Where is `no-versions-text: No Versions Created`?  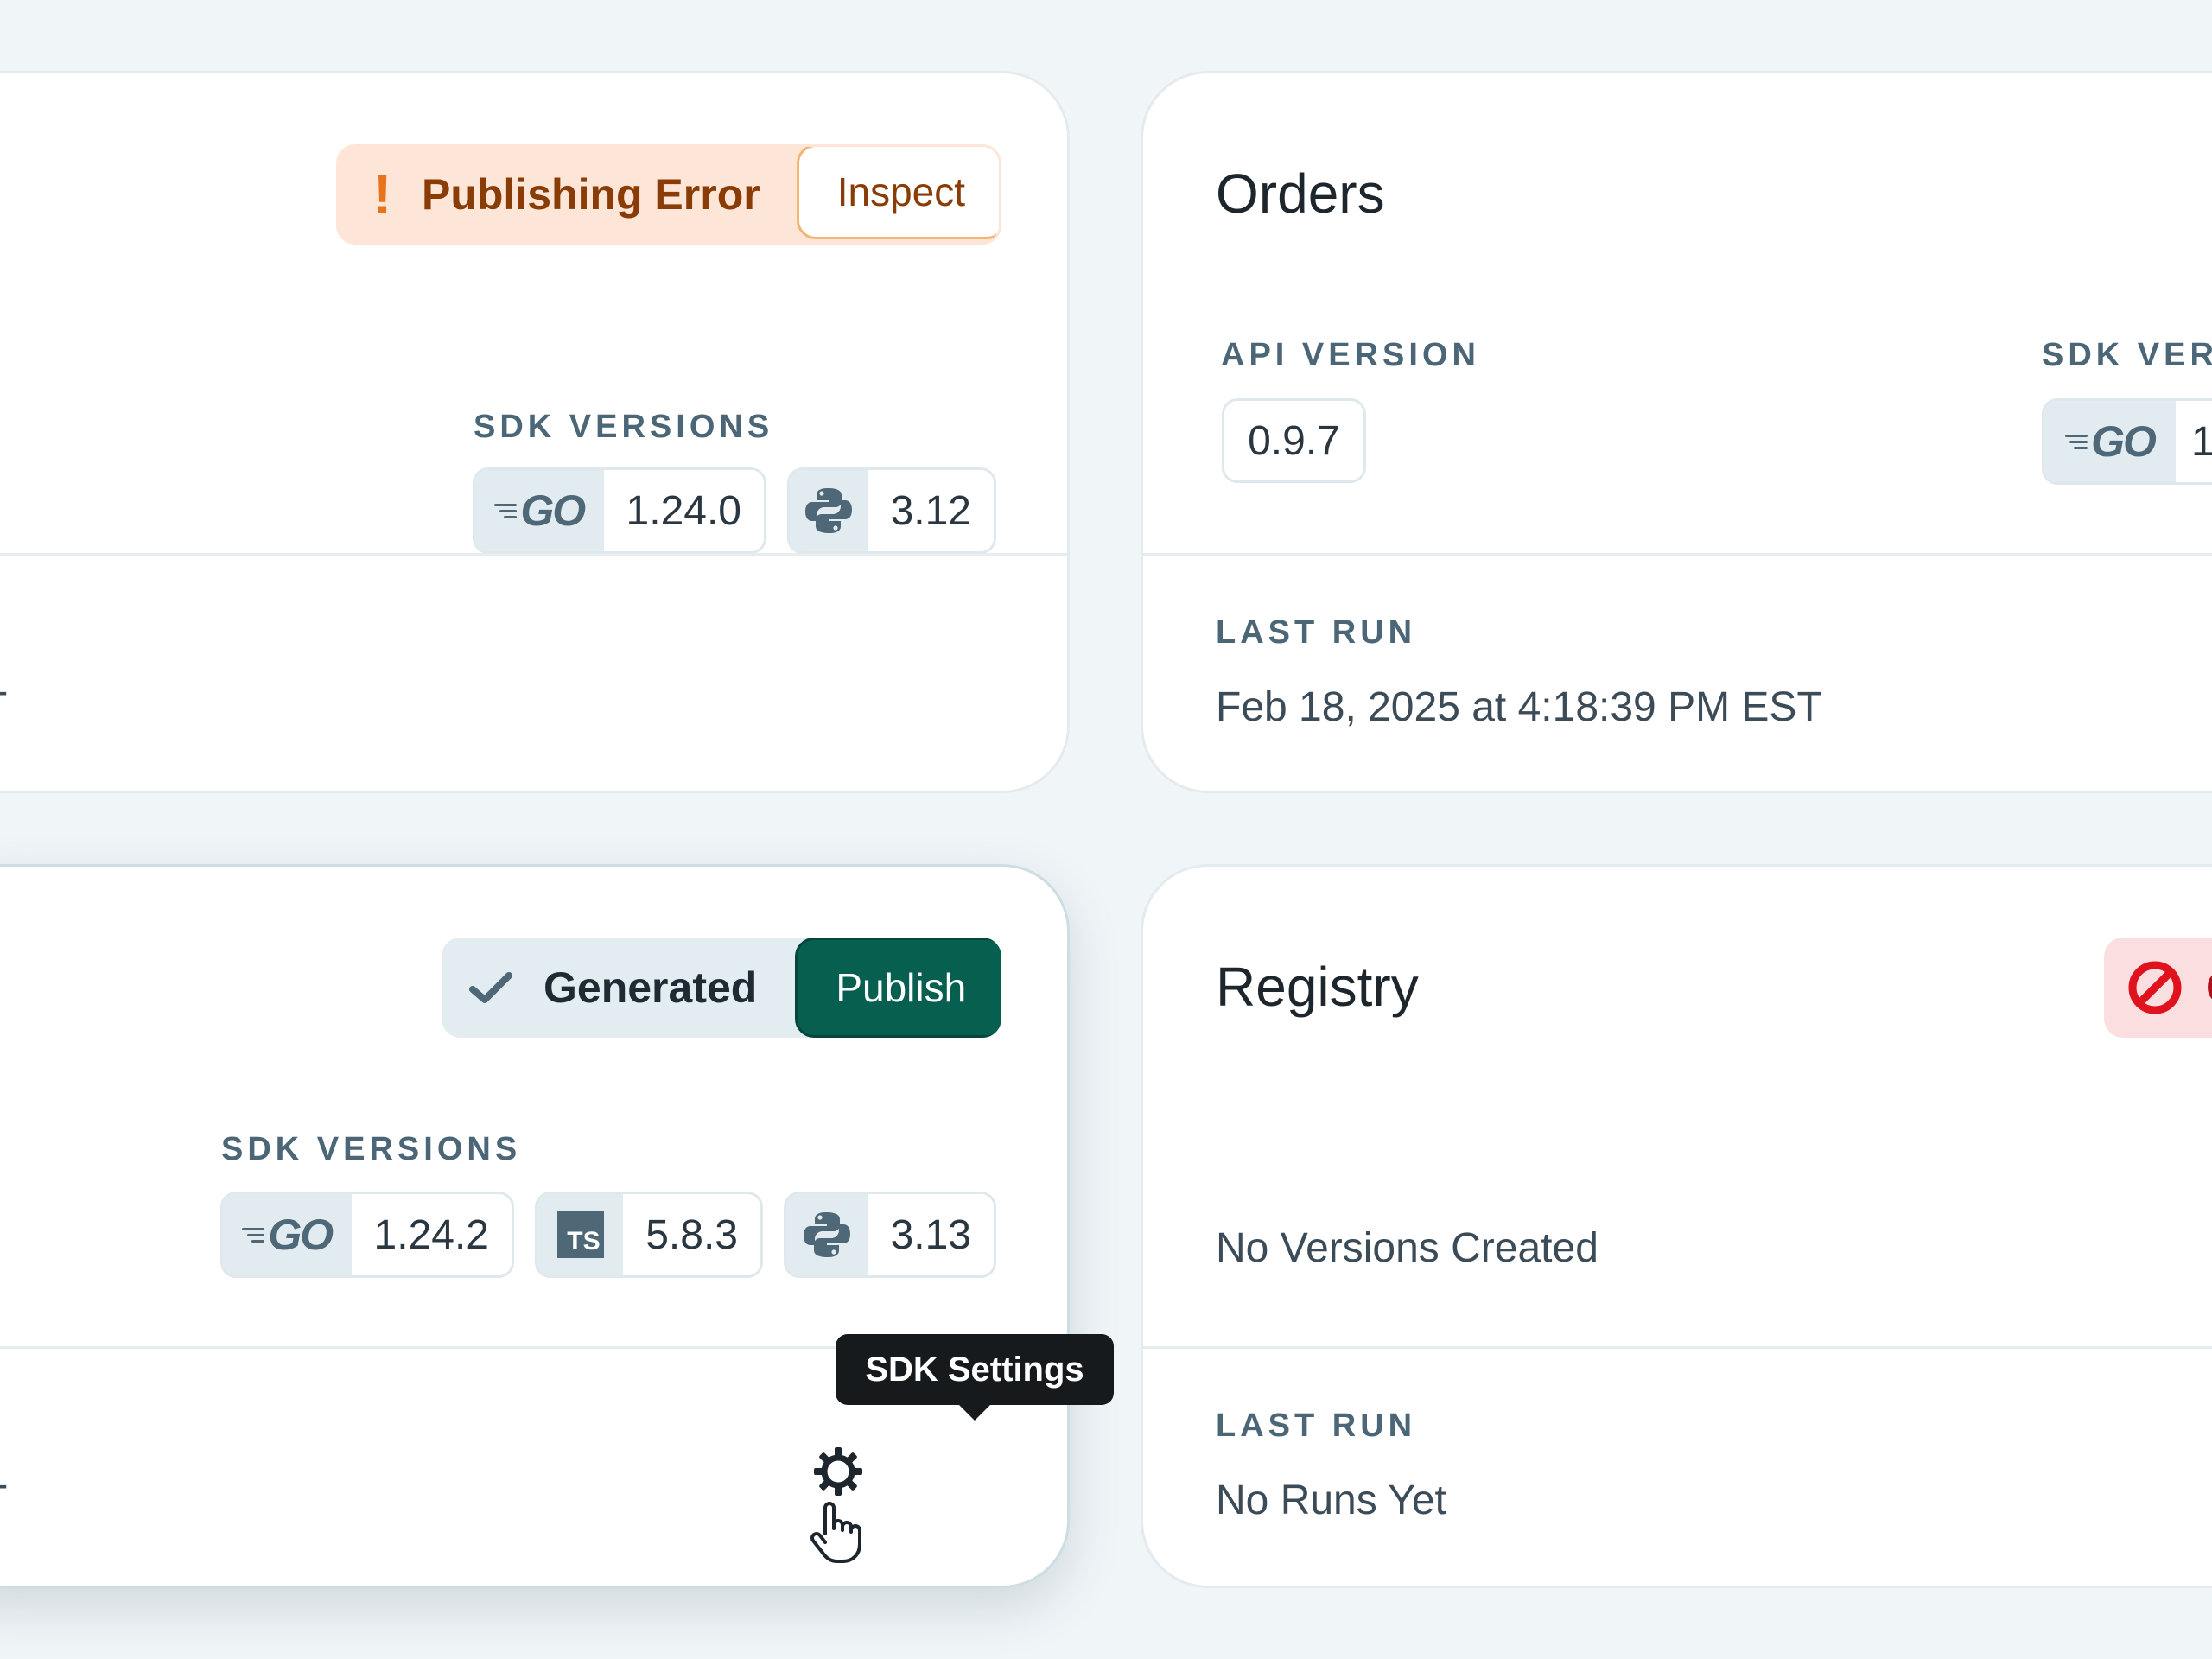
no-versions-text: No Versions Created is located at coordinates (1407, 1248).